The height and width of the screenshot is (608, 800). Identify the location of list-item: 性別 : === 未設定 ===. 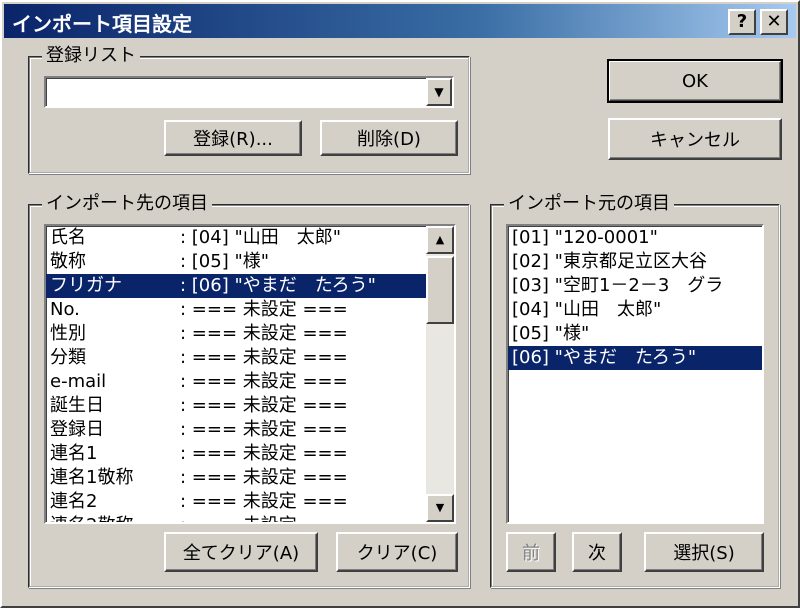
(237, 334).